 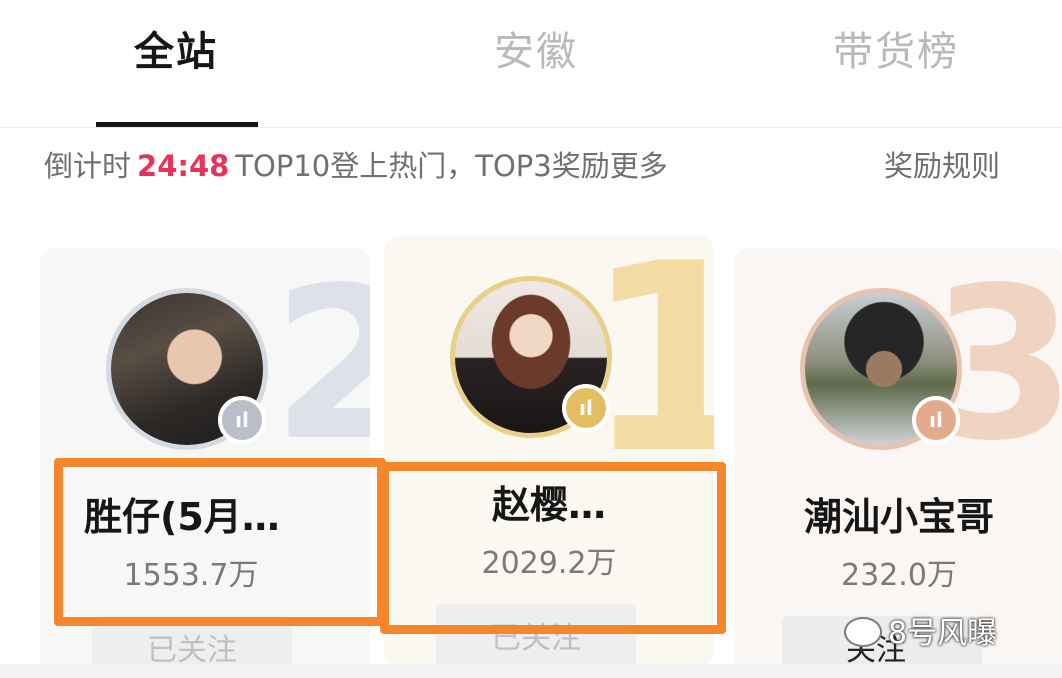 What do you see at coordinates (220, 542) in the screenshot?
I see `highlight-box-second` at bounding box center [220, 542].